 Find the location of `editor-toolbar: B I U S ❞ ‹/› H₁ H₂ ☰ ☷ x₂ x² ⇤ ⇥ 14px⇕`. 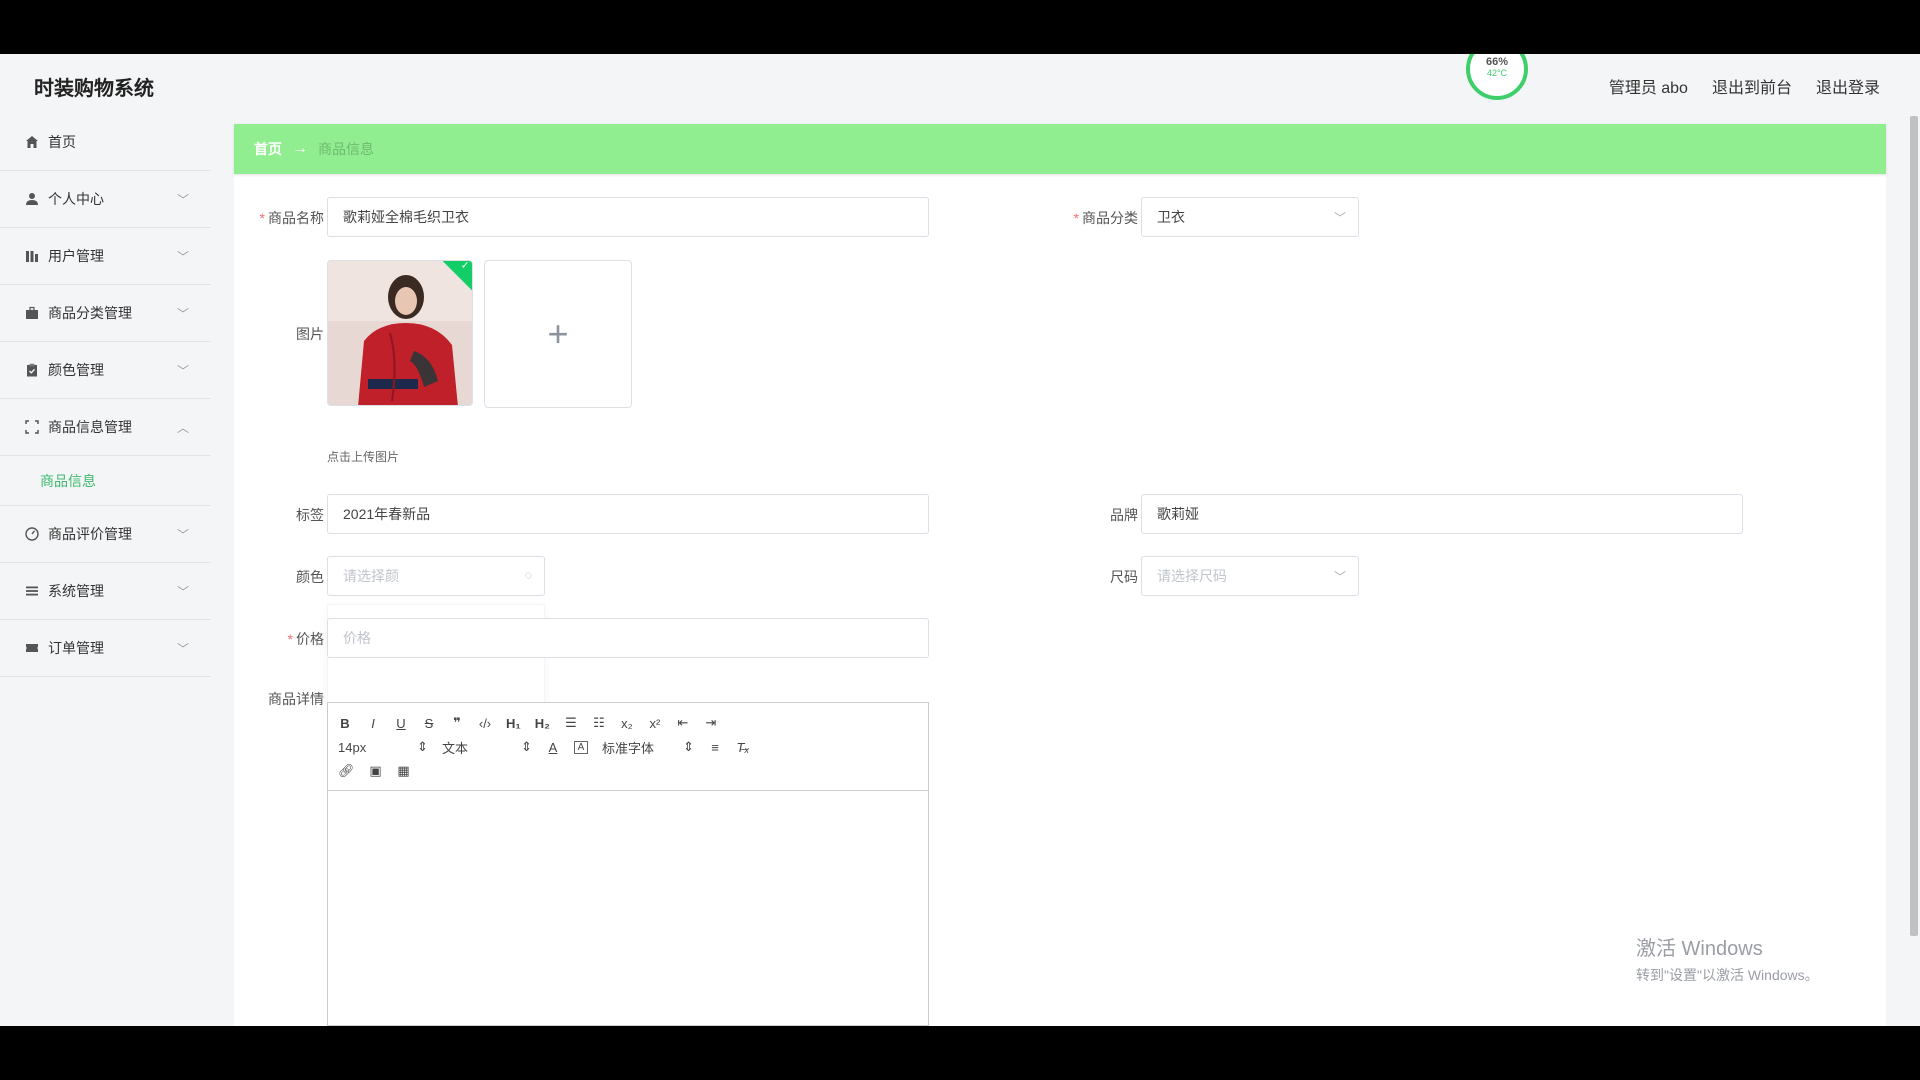

editor-toolbar: B I U S ❞ ‹/› H₁ H₂ ☰ ☷ x₂ x² ⇤ ⇥ 14px⇕ is located at coordinates (628, 747).